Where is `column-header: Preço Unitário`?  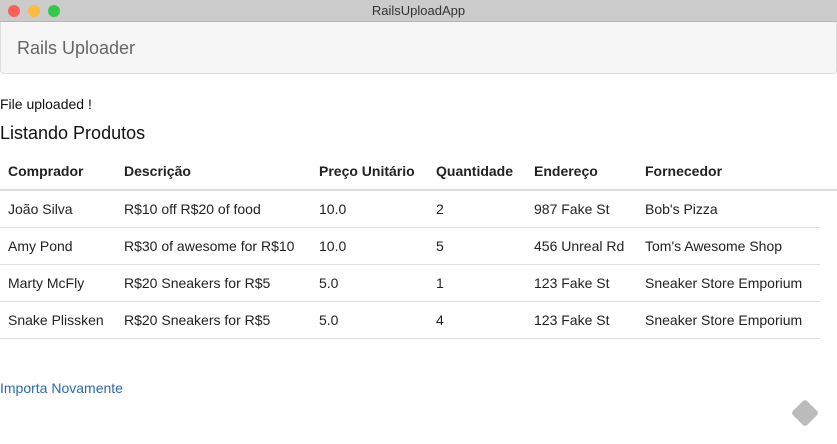 column-header: Preço Unitário is located at coordinates (369, 171).